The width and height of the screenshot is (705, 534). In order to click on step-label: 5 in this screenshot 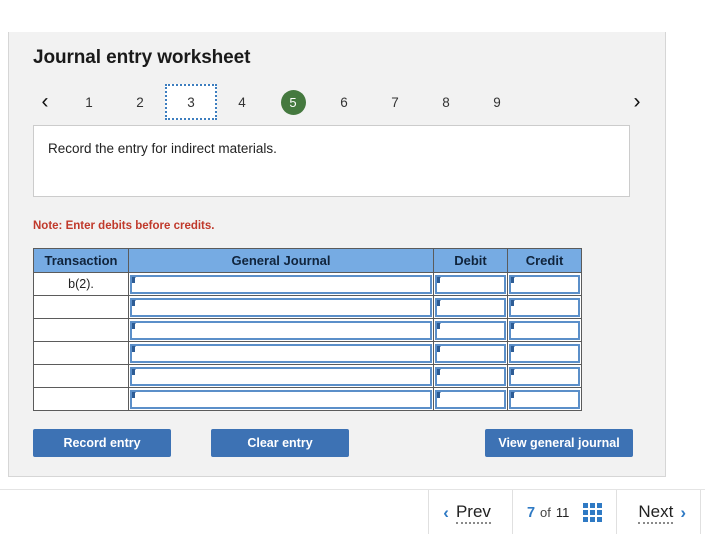, I will do `click(293, 102)`.